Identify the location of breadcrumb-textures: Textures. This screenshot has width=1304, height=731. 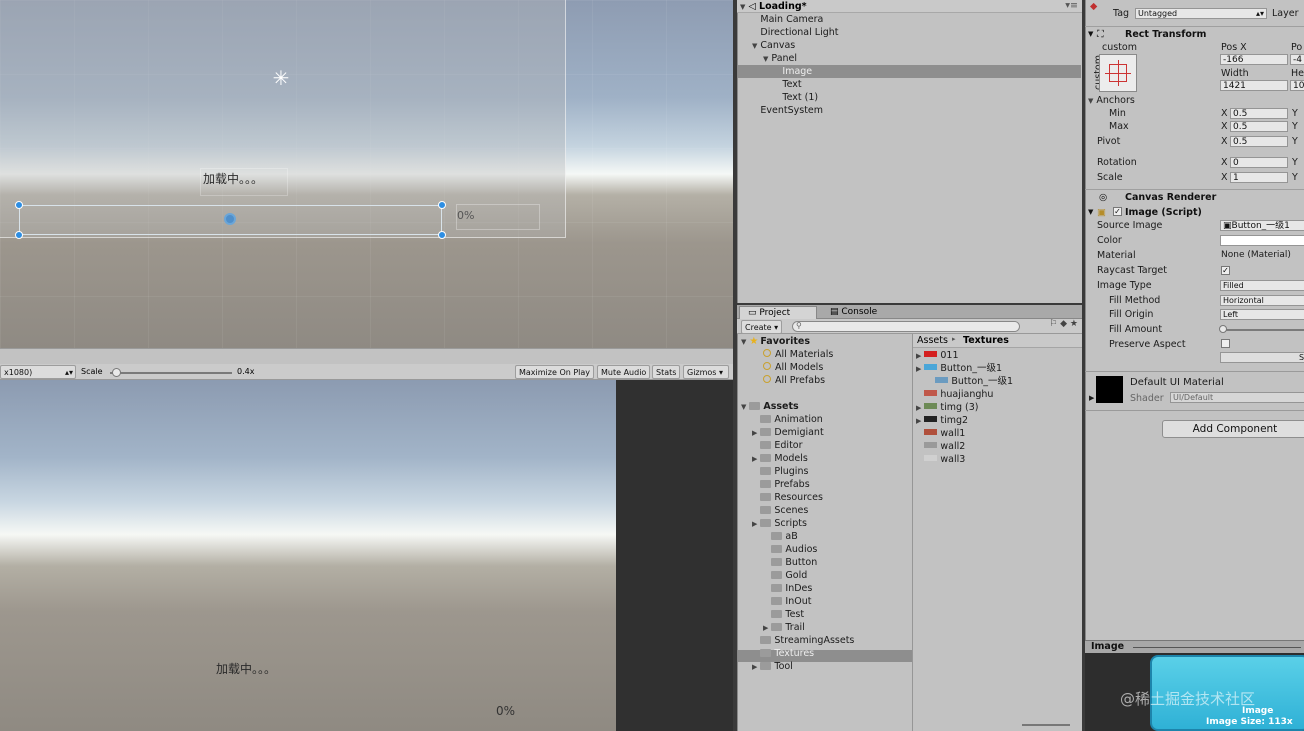
(986, 340).